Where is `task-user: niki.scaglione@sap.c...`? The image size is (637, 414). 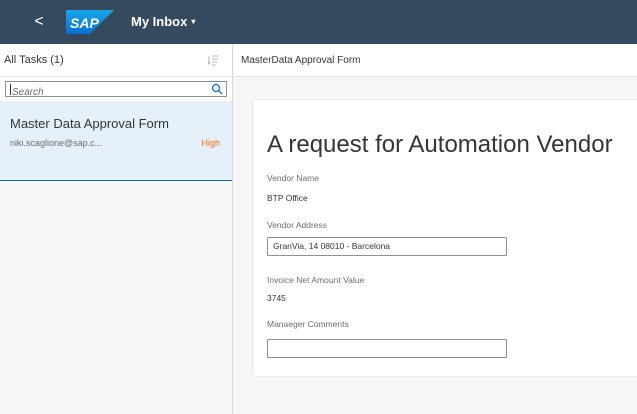
task-user: niki.scaglione@sap.c... is located at coordinates (56, 143).